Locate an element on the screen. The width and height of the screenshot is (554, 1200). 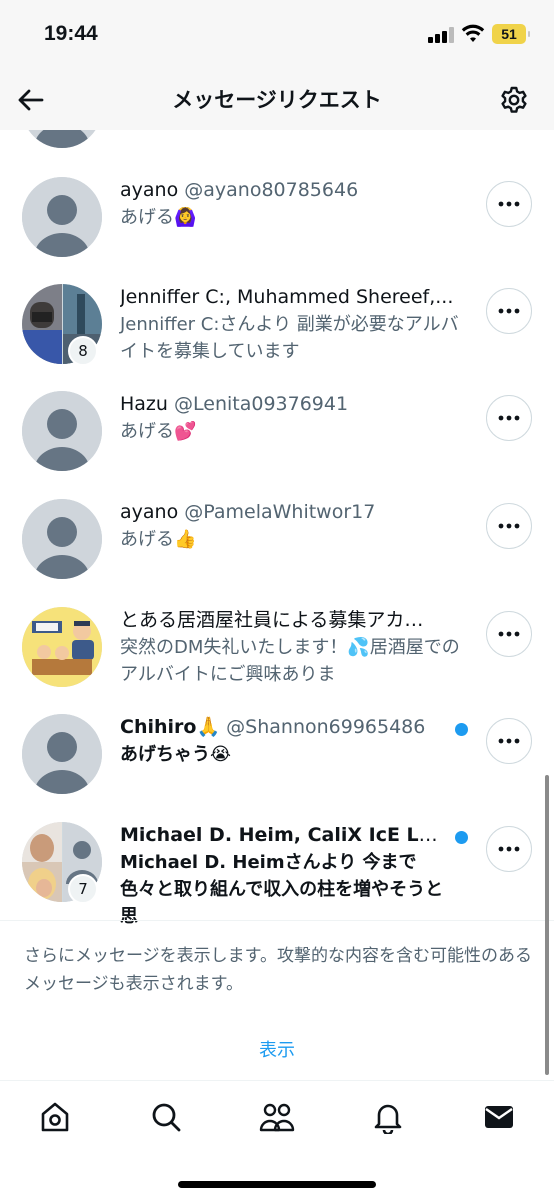
sender-name: Chihiro🙏 is located at coordinates (170, 727).